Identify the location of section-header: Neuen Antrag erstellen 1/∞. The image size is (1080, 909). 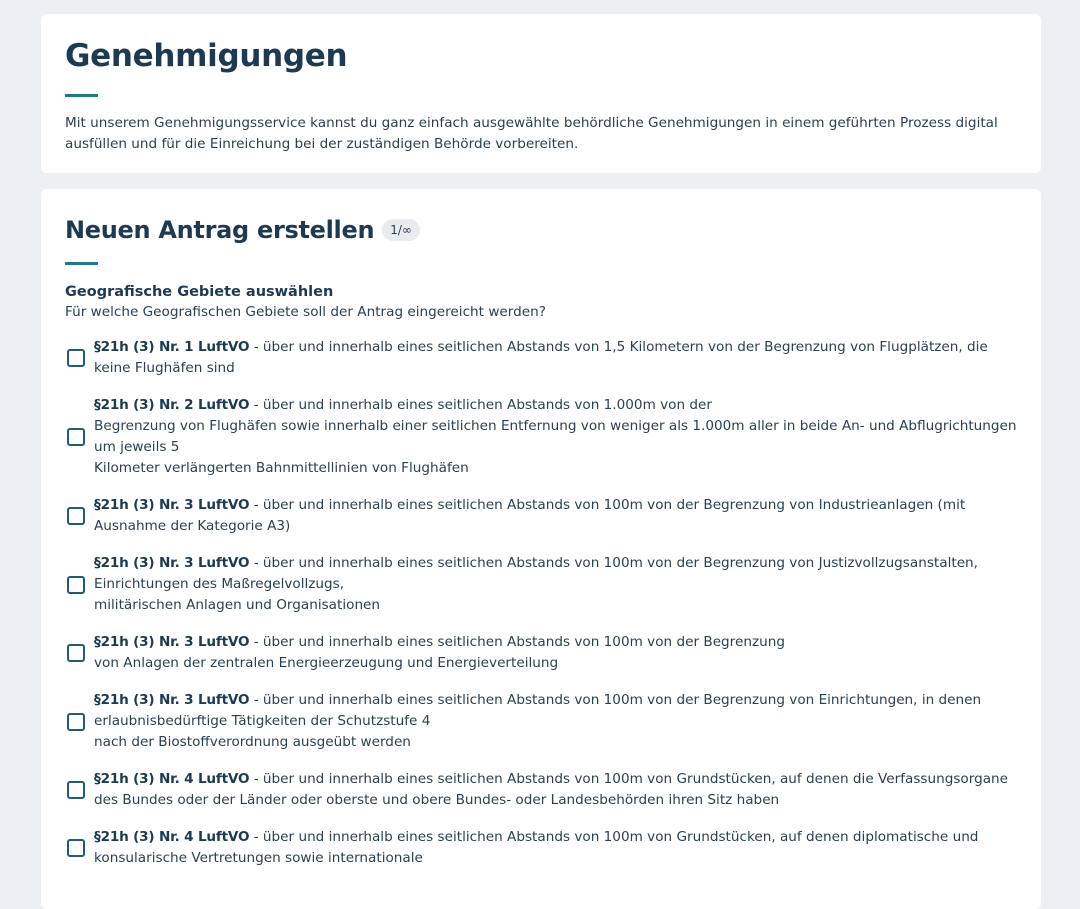
(541, 230).